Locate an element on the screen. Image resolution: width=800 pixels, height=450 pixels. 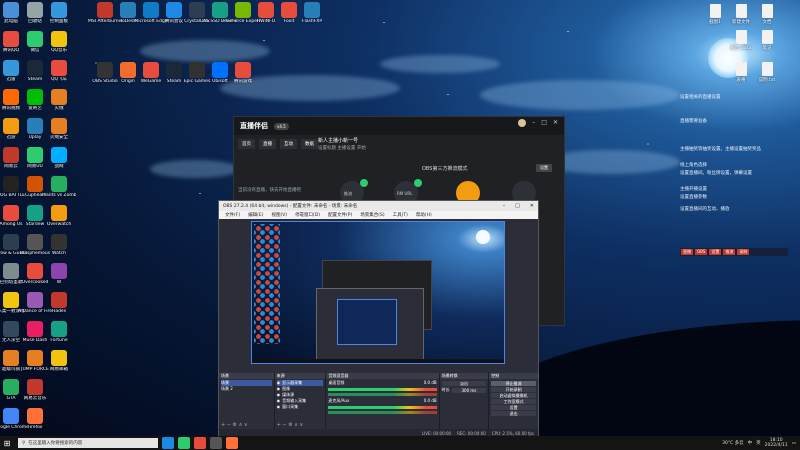
windows-icon: ⊞ is located at coordinates (7, 443).